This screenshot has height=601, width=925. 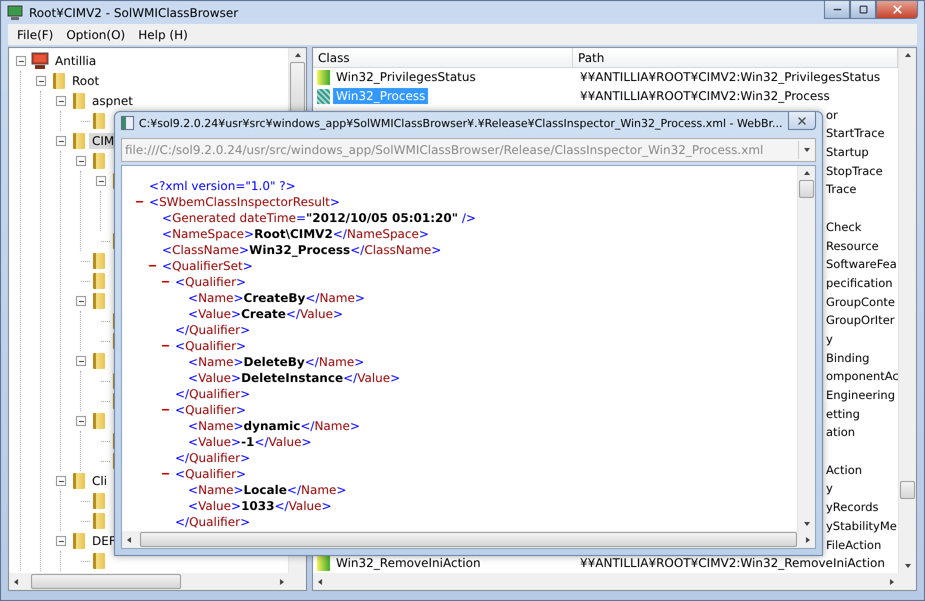 I want to click on path-cell: ¥¥ANTILLIA¥ROOT¥CIMV2:Win32_Process, so click(x=705, y=96).